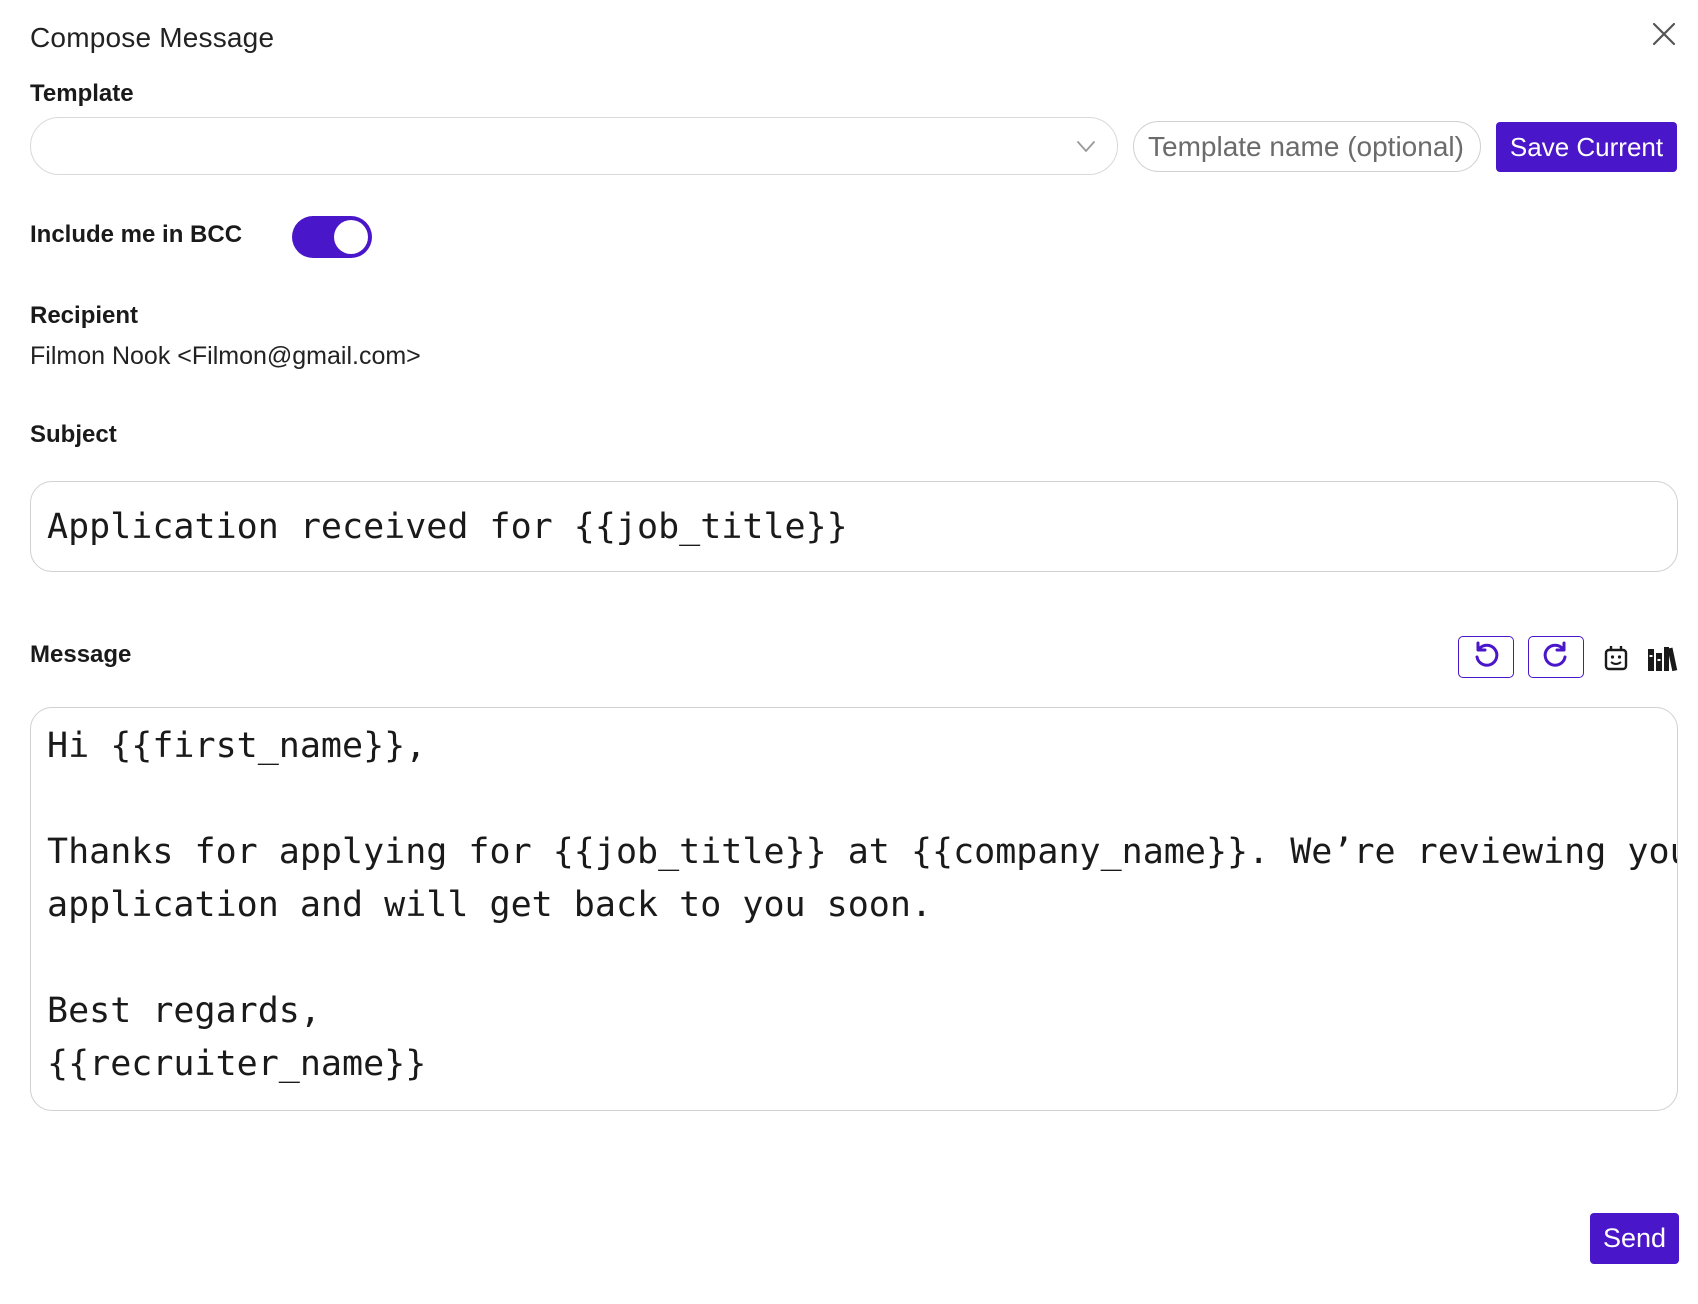 The image size is (1698, 1304). I want to click on recipient-value: Filmon Nook <Filmon@gmail.com>, so click(225, 356).